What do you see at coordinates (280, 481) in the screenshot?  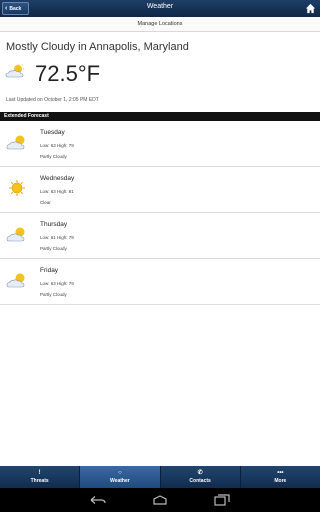 I see `tab-label: More` at bounding box center [280, 481].